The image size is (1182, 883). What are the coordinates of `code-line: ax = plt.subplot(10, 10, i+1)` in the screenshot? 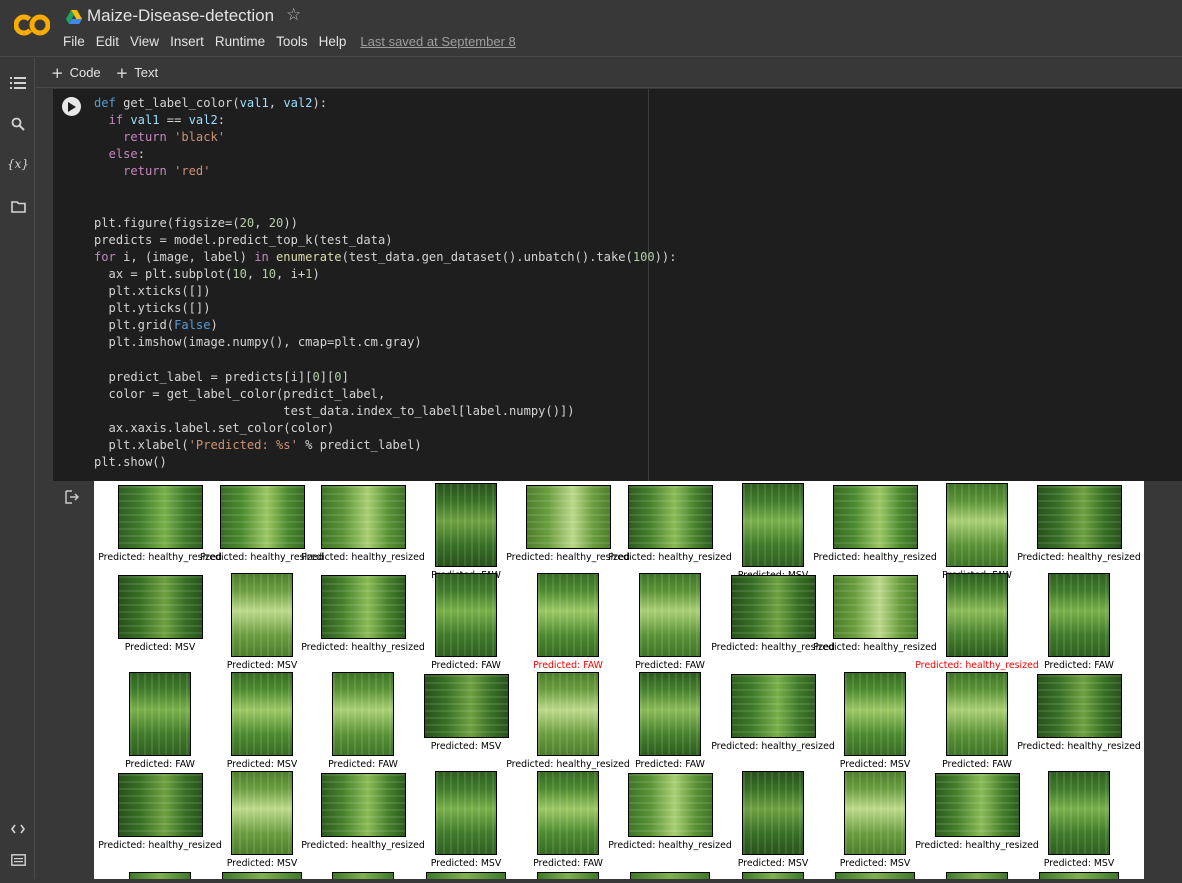 It's located at (385, 274).